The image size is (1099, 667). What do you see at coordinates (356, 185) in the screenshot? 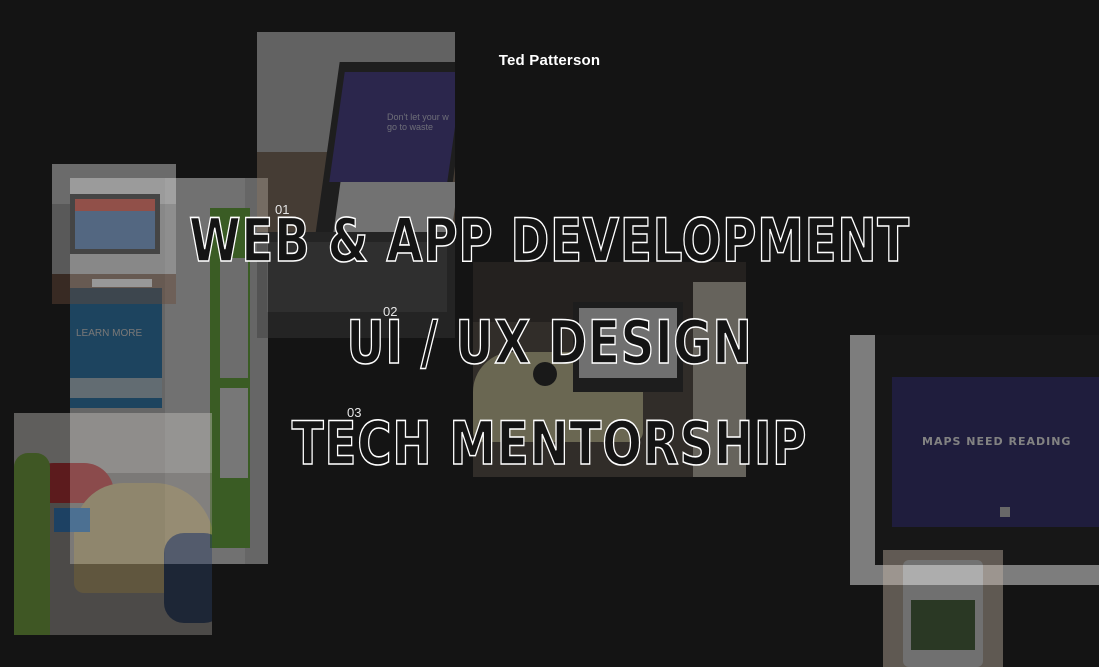
I see `photo-laptop-desk: Don't let your w go to waste` at bounding box center [356, 185].